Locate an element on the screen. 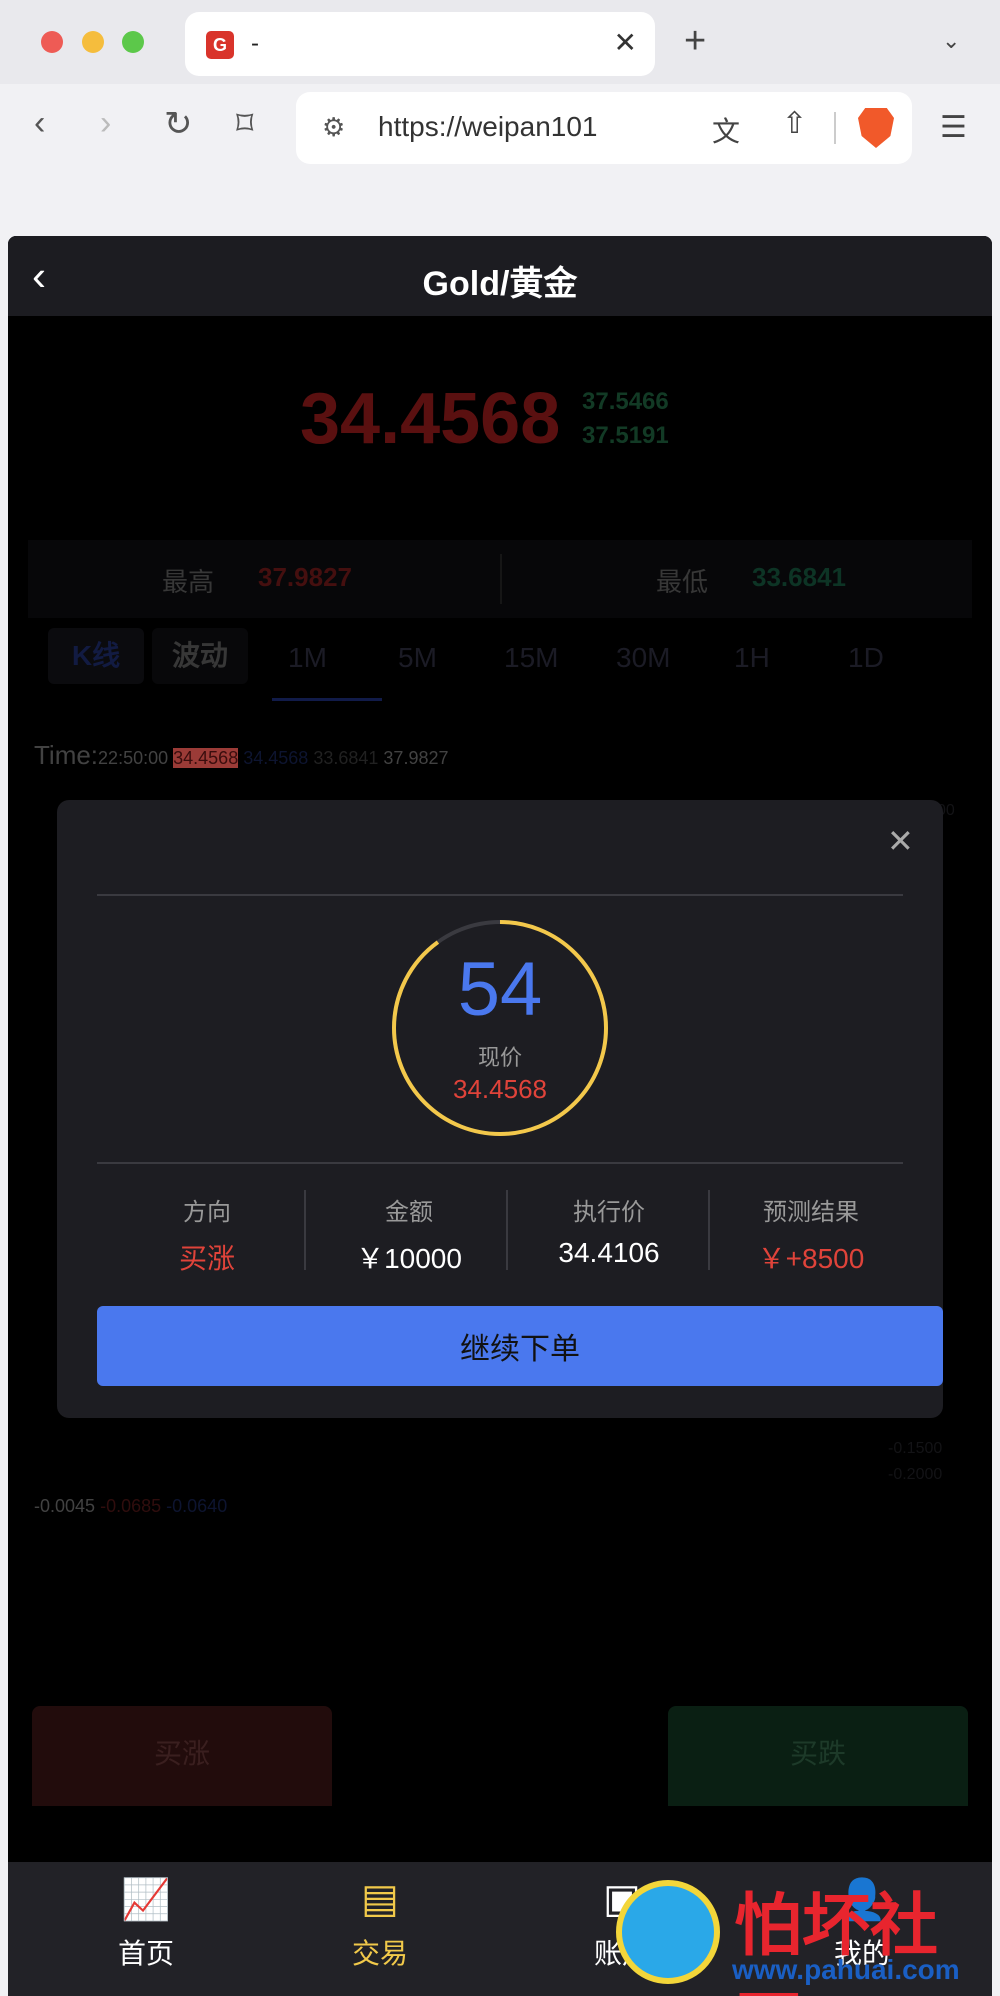 This screenshot has width=1000, height=1996. nav-label: 首页 is located at coordinates (145, 1953).